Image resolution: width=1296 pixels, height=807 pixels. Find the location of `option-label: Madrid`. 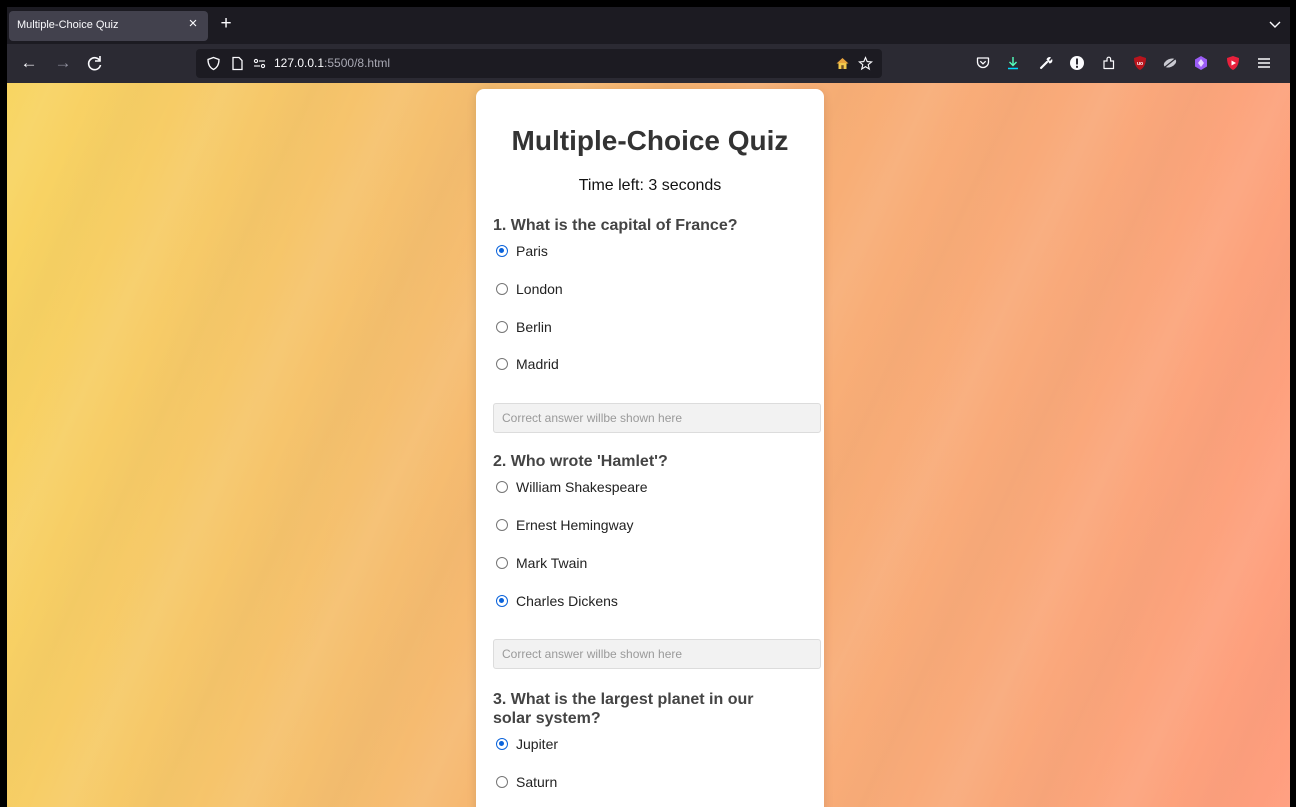

option-label: Madrid is located at coordinates (537, 364).